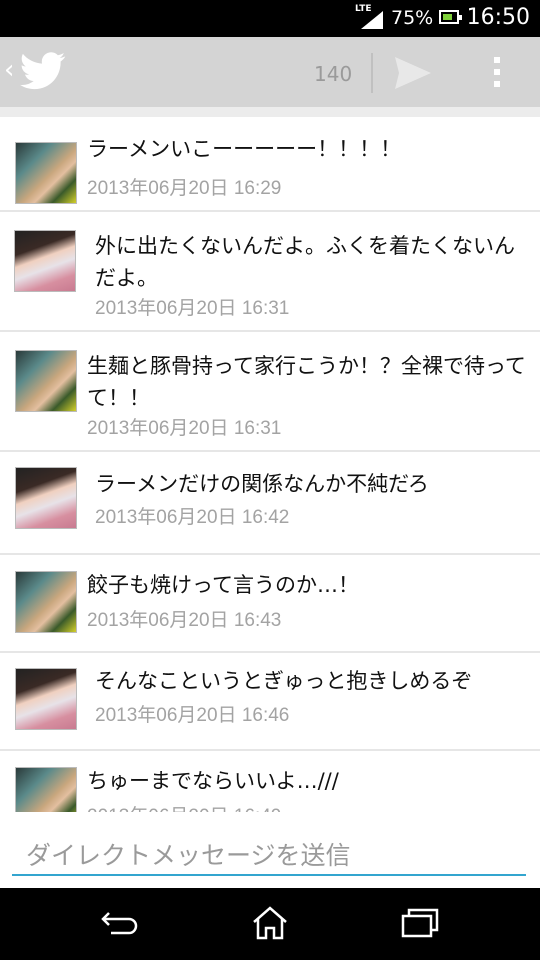  What do you see at coordinates (43, 71) in the screenshot?
I see `twitter-bird-icon` at bounding box center [43, 71].